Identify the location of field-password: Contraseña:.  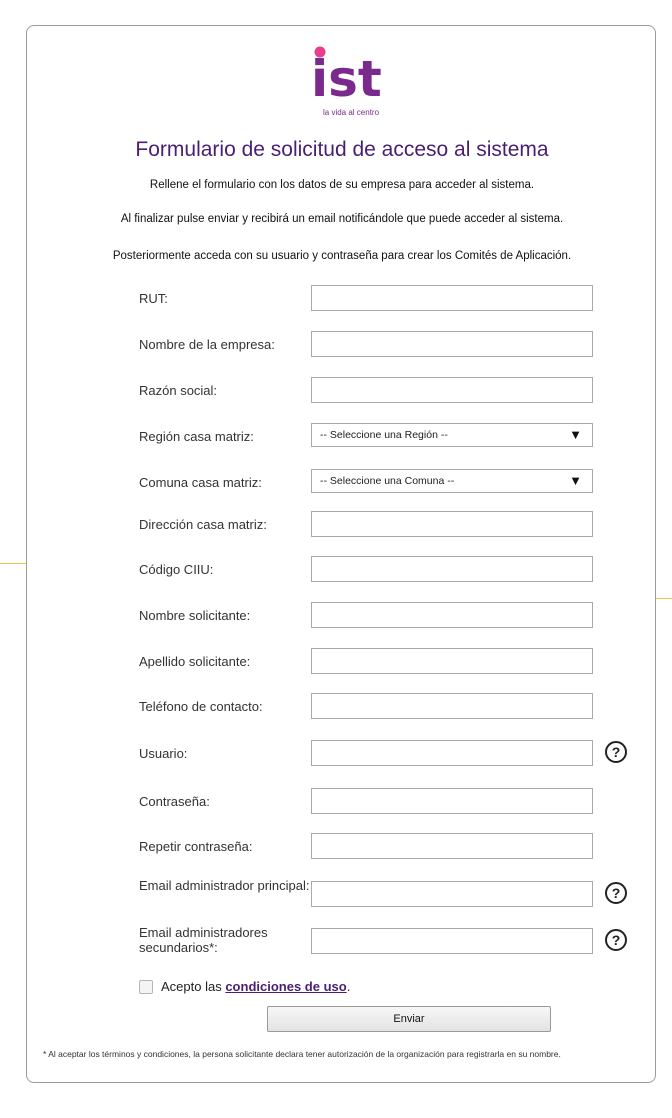
(342, 803).